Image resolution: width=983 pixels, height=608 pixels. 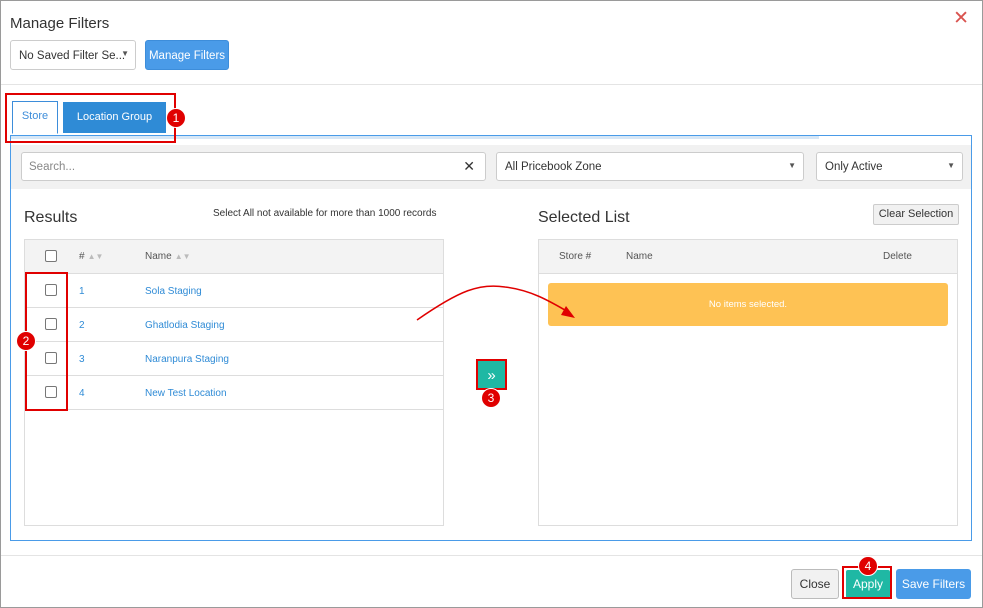 What do you see at coordinates (82, 359) in the screenshot?
I see `row-number: 3` at bounding box center [82, 359].